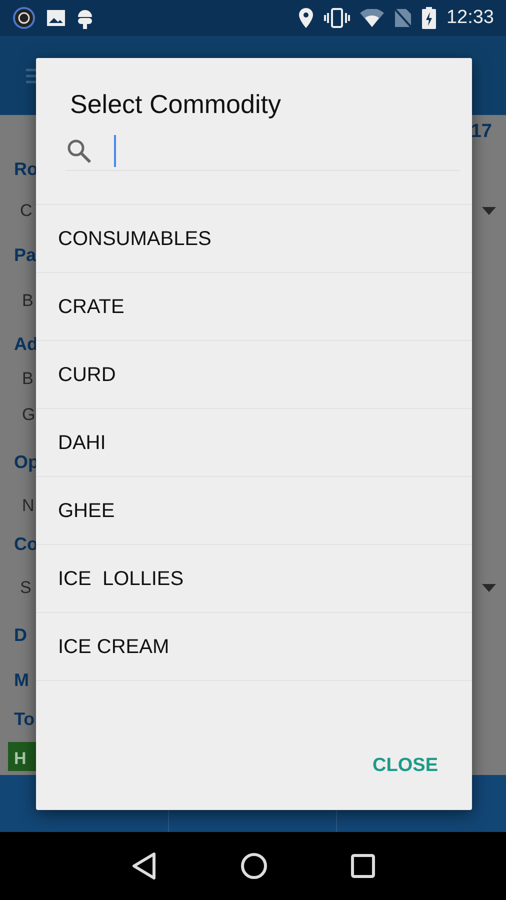 The image size is (506, 900). I want to click on vibrate-icon, so click(337, 18).